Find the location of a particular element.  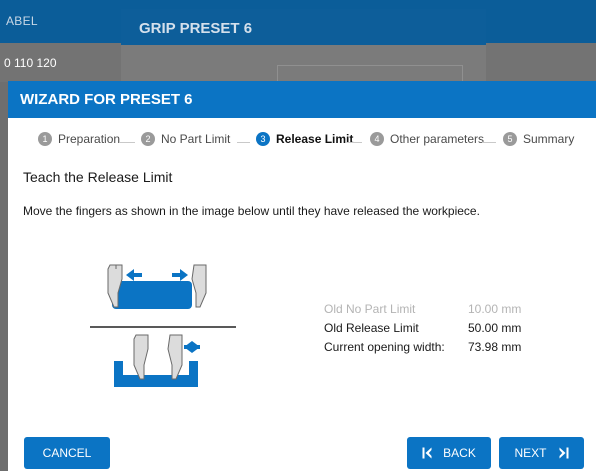

workpiece-top is located at coordinates (152, 295).